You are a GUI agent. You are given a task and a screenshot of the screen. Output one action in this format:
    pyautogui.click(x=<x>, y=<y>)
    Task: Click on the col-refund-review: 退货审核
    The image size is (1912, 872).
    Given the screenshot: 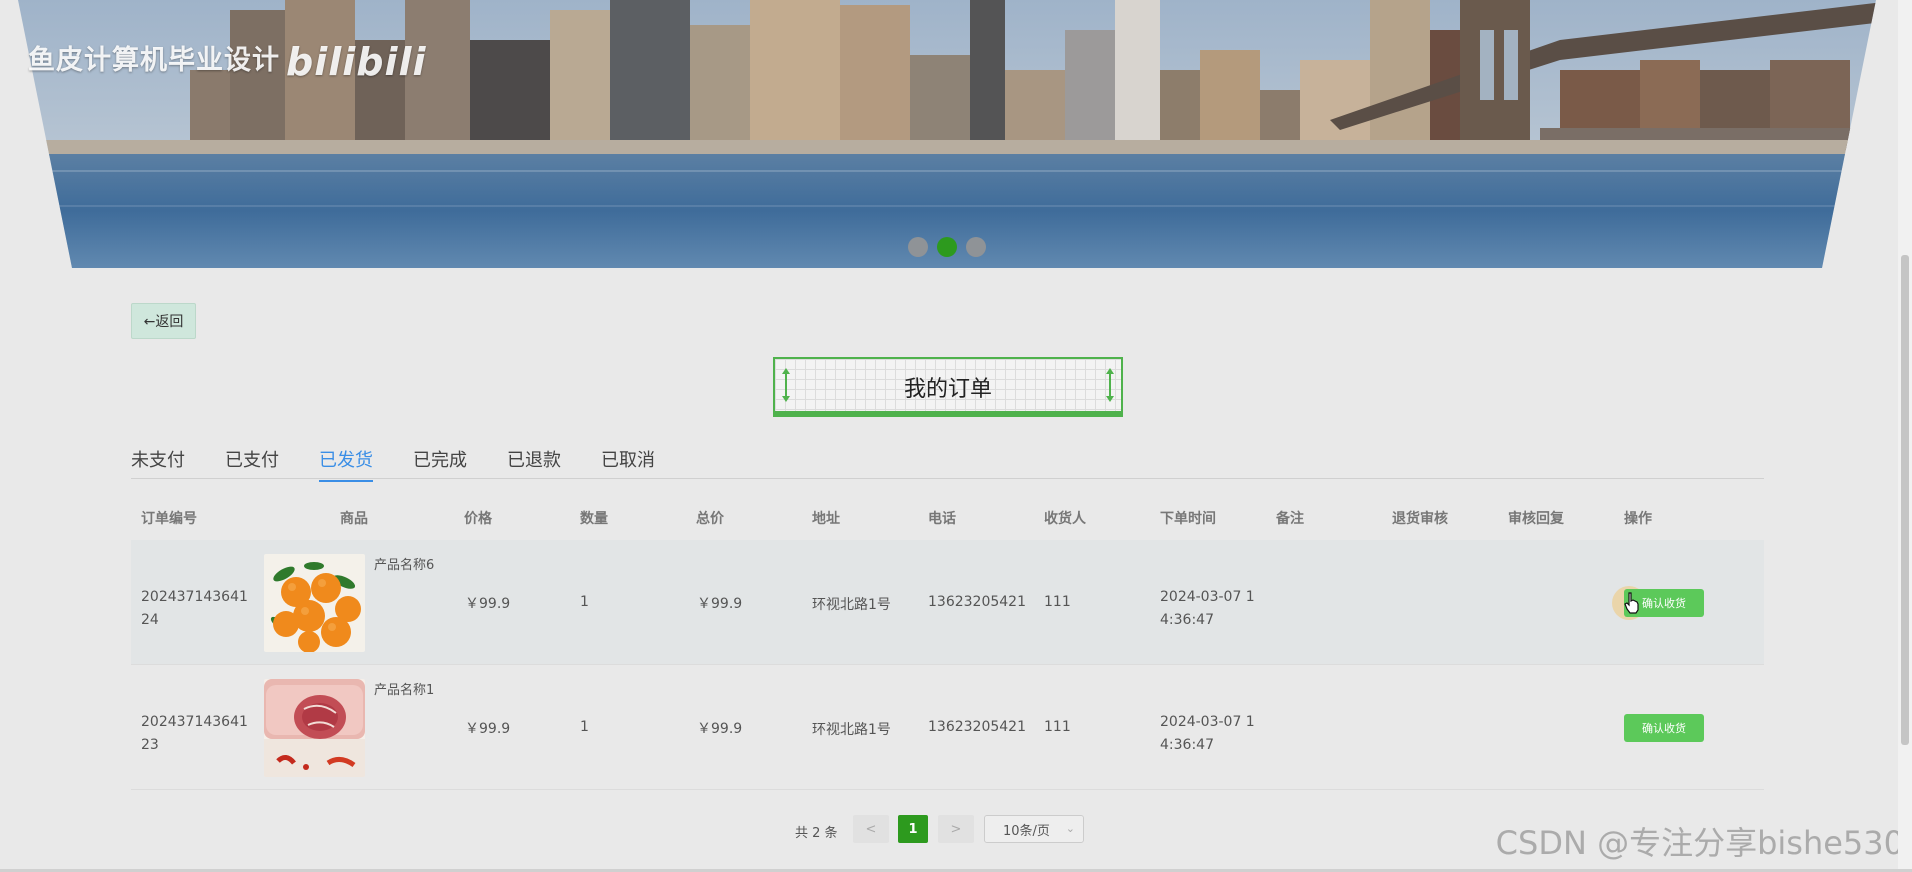 What is the action you would take?
    pyautogui.click(x=1420, y=519)
    